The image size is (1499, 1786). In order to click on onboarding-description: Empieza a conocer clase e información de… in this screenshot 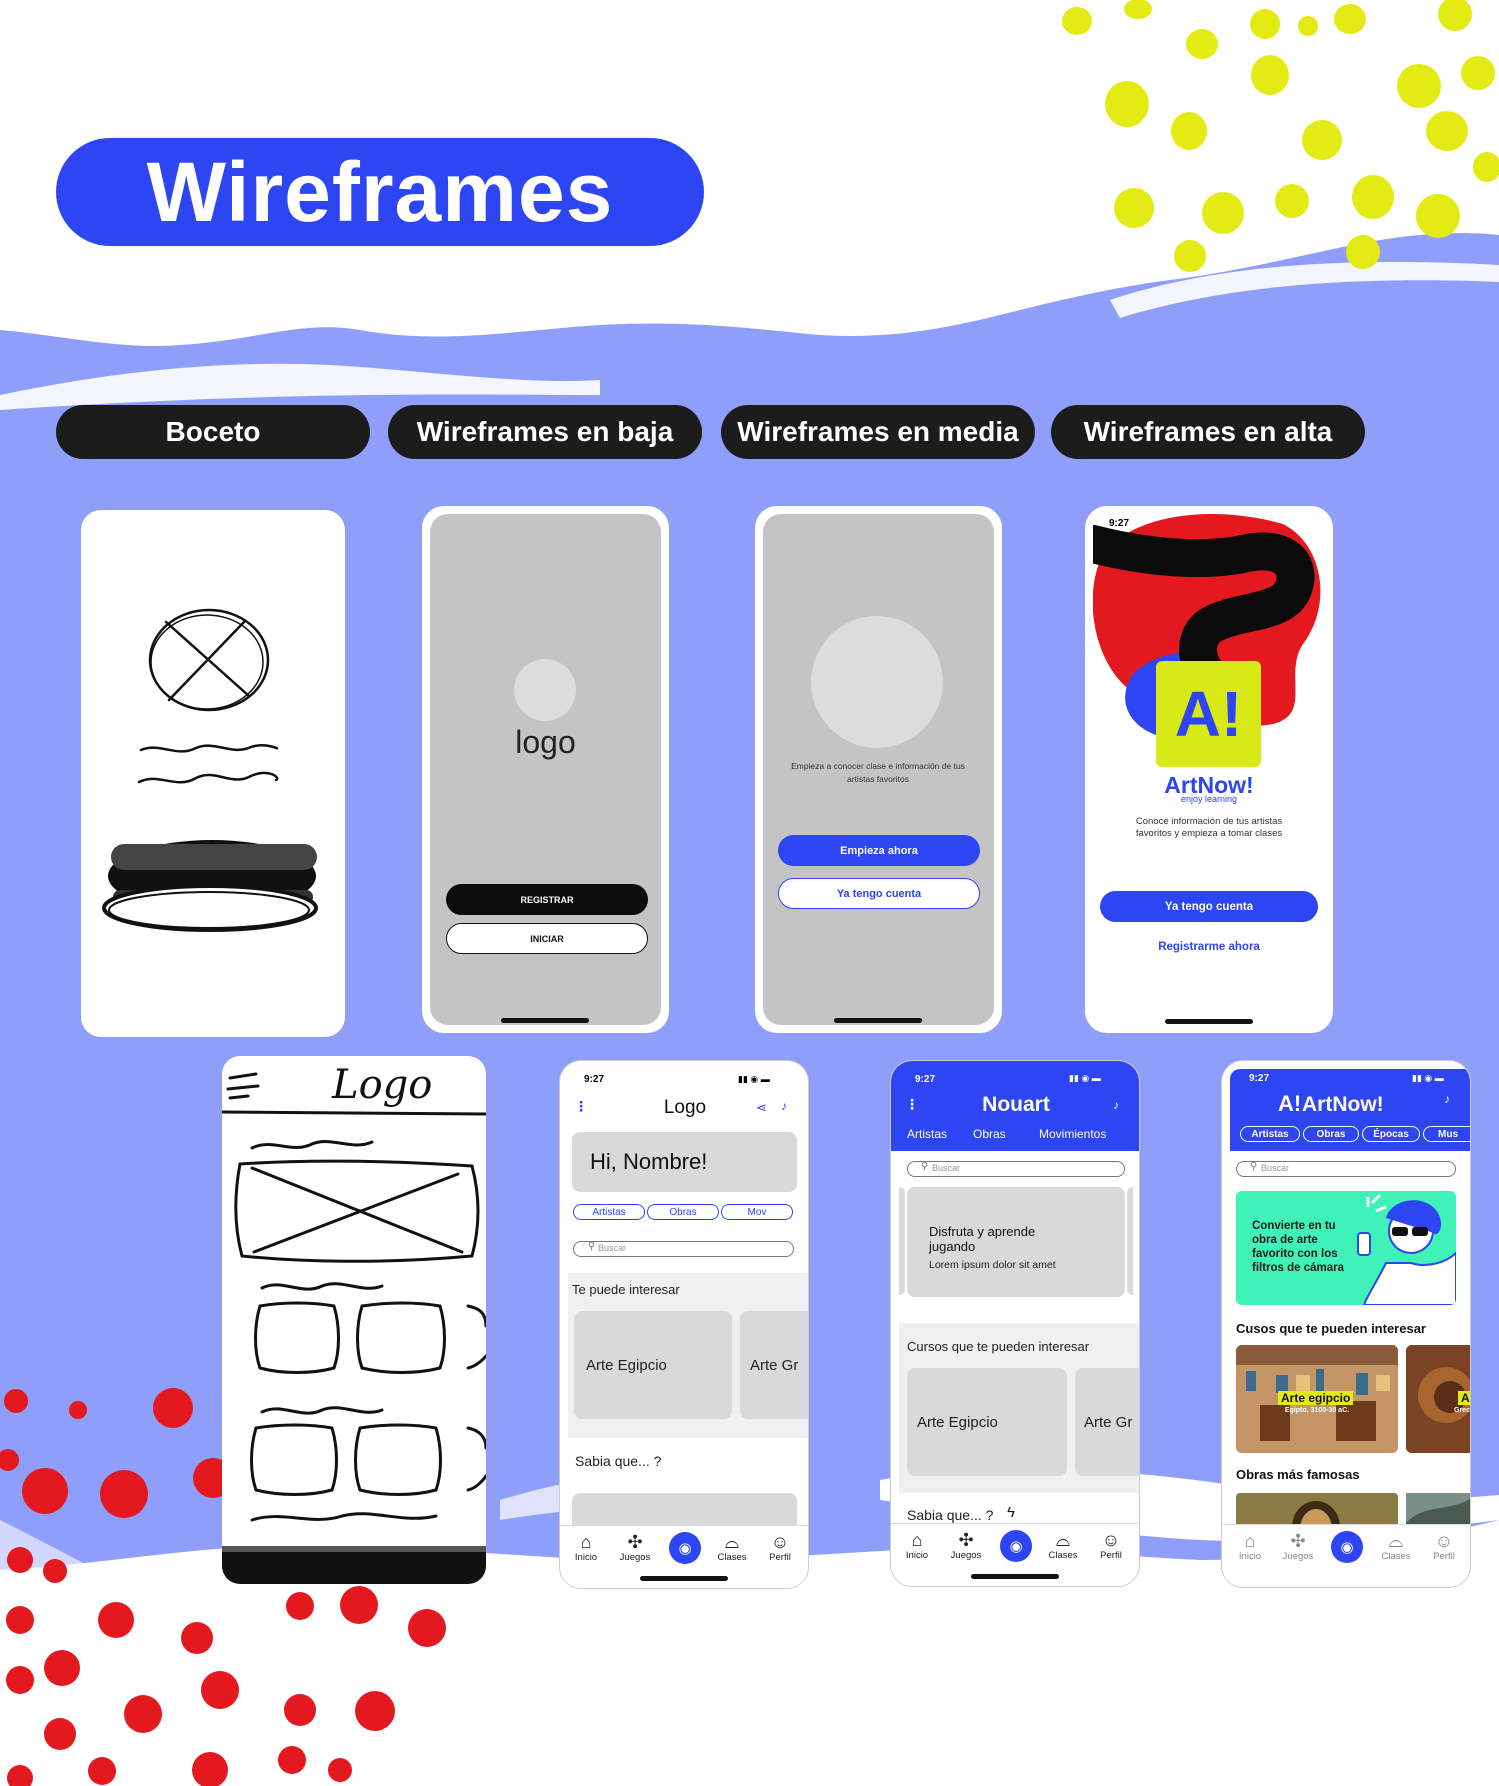, I will do `click(878, 772)`.